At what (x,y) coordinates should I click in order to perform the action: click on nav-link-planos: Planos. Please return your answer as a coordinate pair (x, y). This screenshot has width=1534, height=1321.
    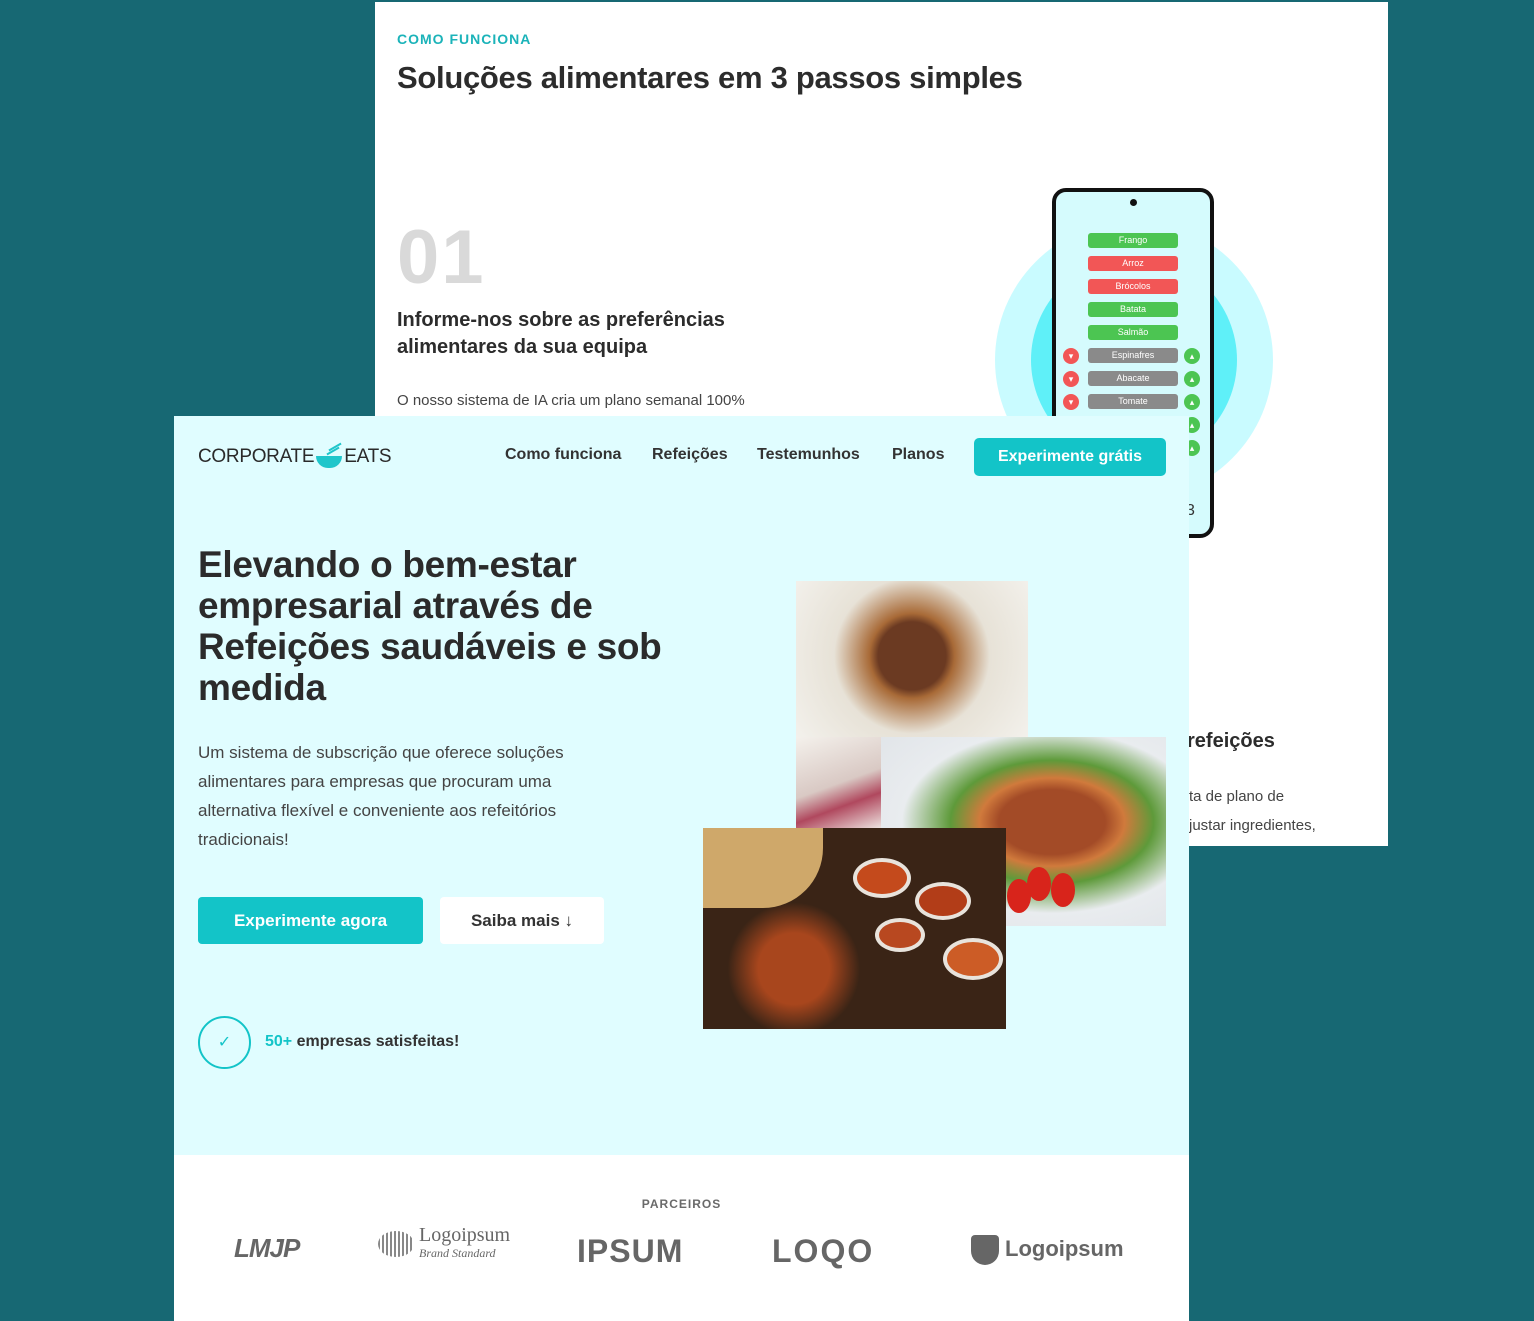
    Looking at the image, I should click on (918, 455).